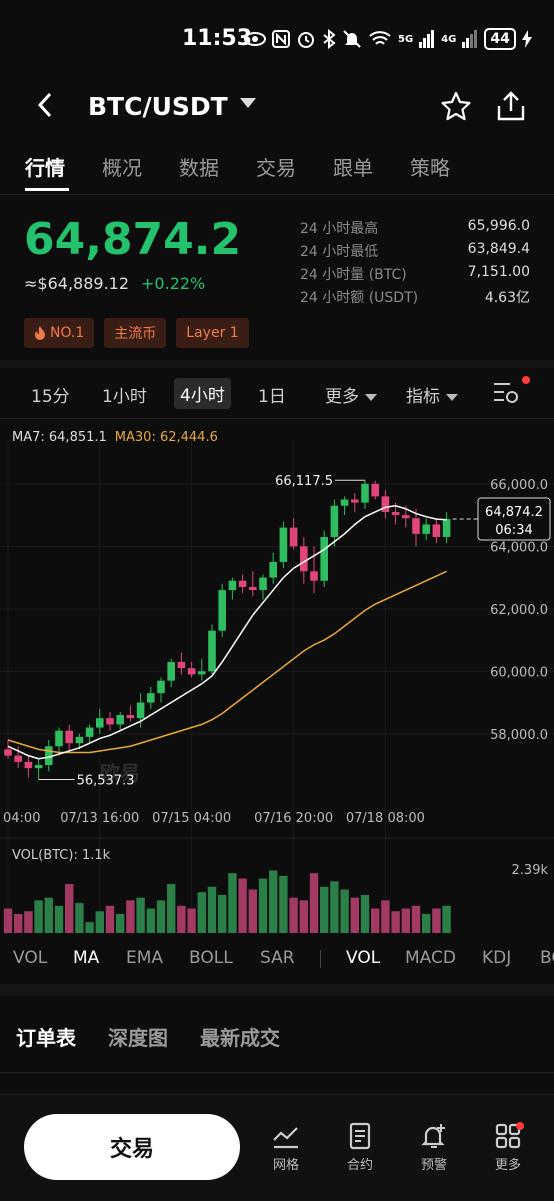 The width and height of the screenshot is (554, 1201). What do you see at coordinates (277, 418) in the screenshot?
I see `interval-divider` at bounding box center [277, 418].